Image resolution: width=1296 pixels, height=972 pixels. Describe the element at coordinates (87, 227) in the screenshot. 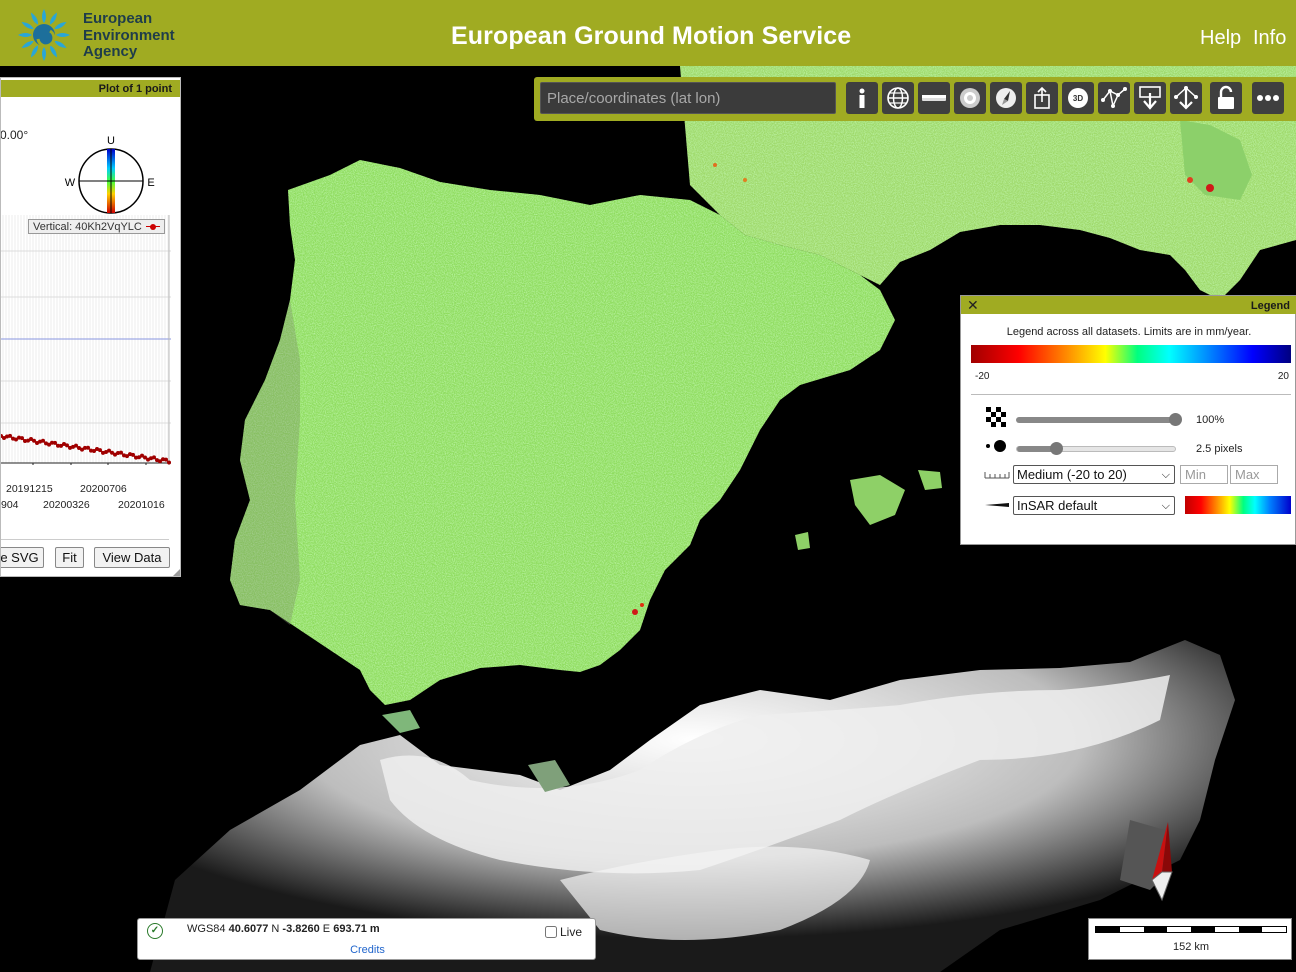

I see `series-legend-label: Vertical: 40Kh2VqYLC` at that location.